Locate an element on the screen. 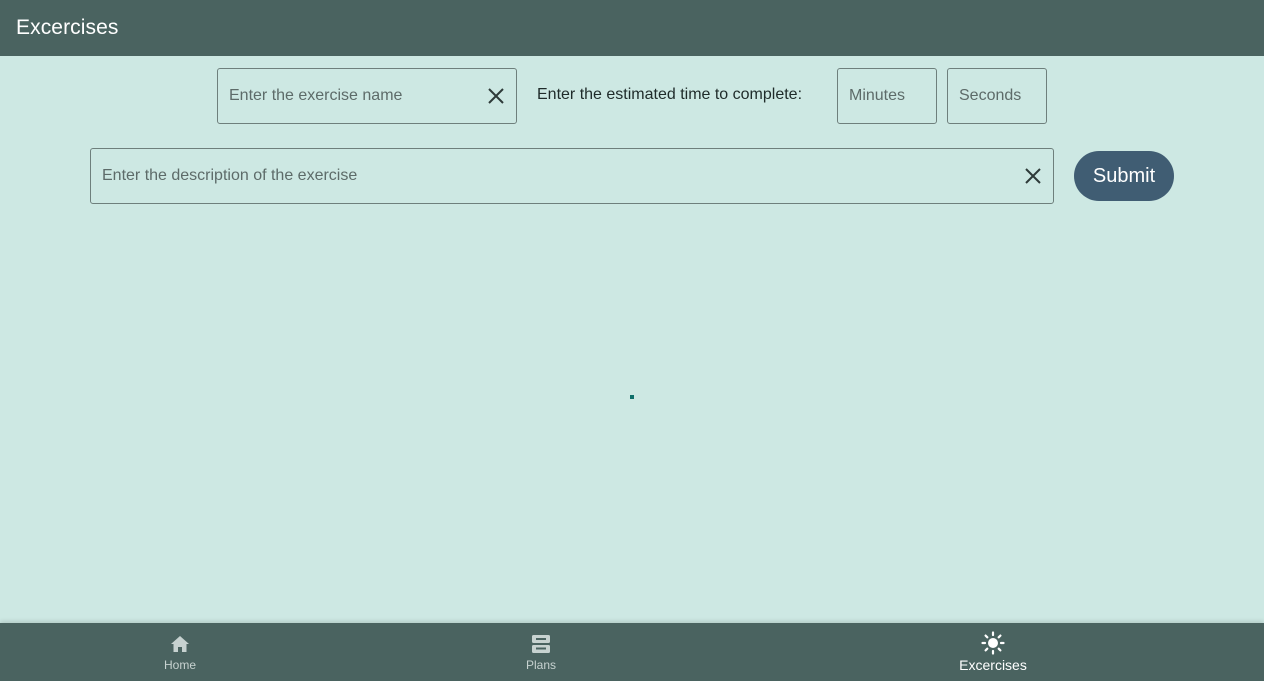 Image resolution: width=1264 pixels, height=681 pixels. sun-icon is located at coordinates (993, 642).